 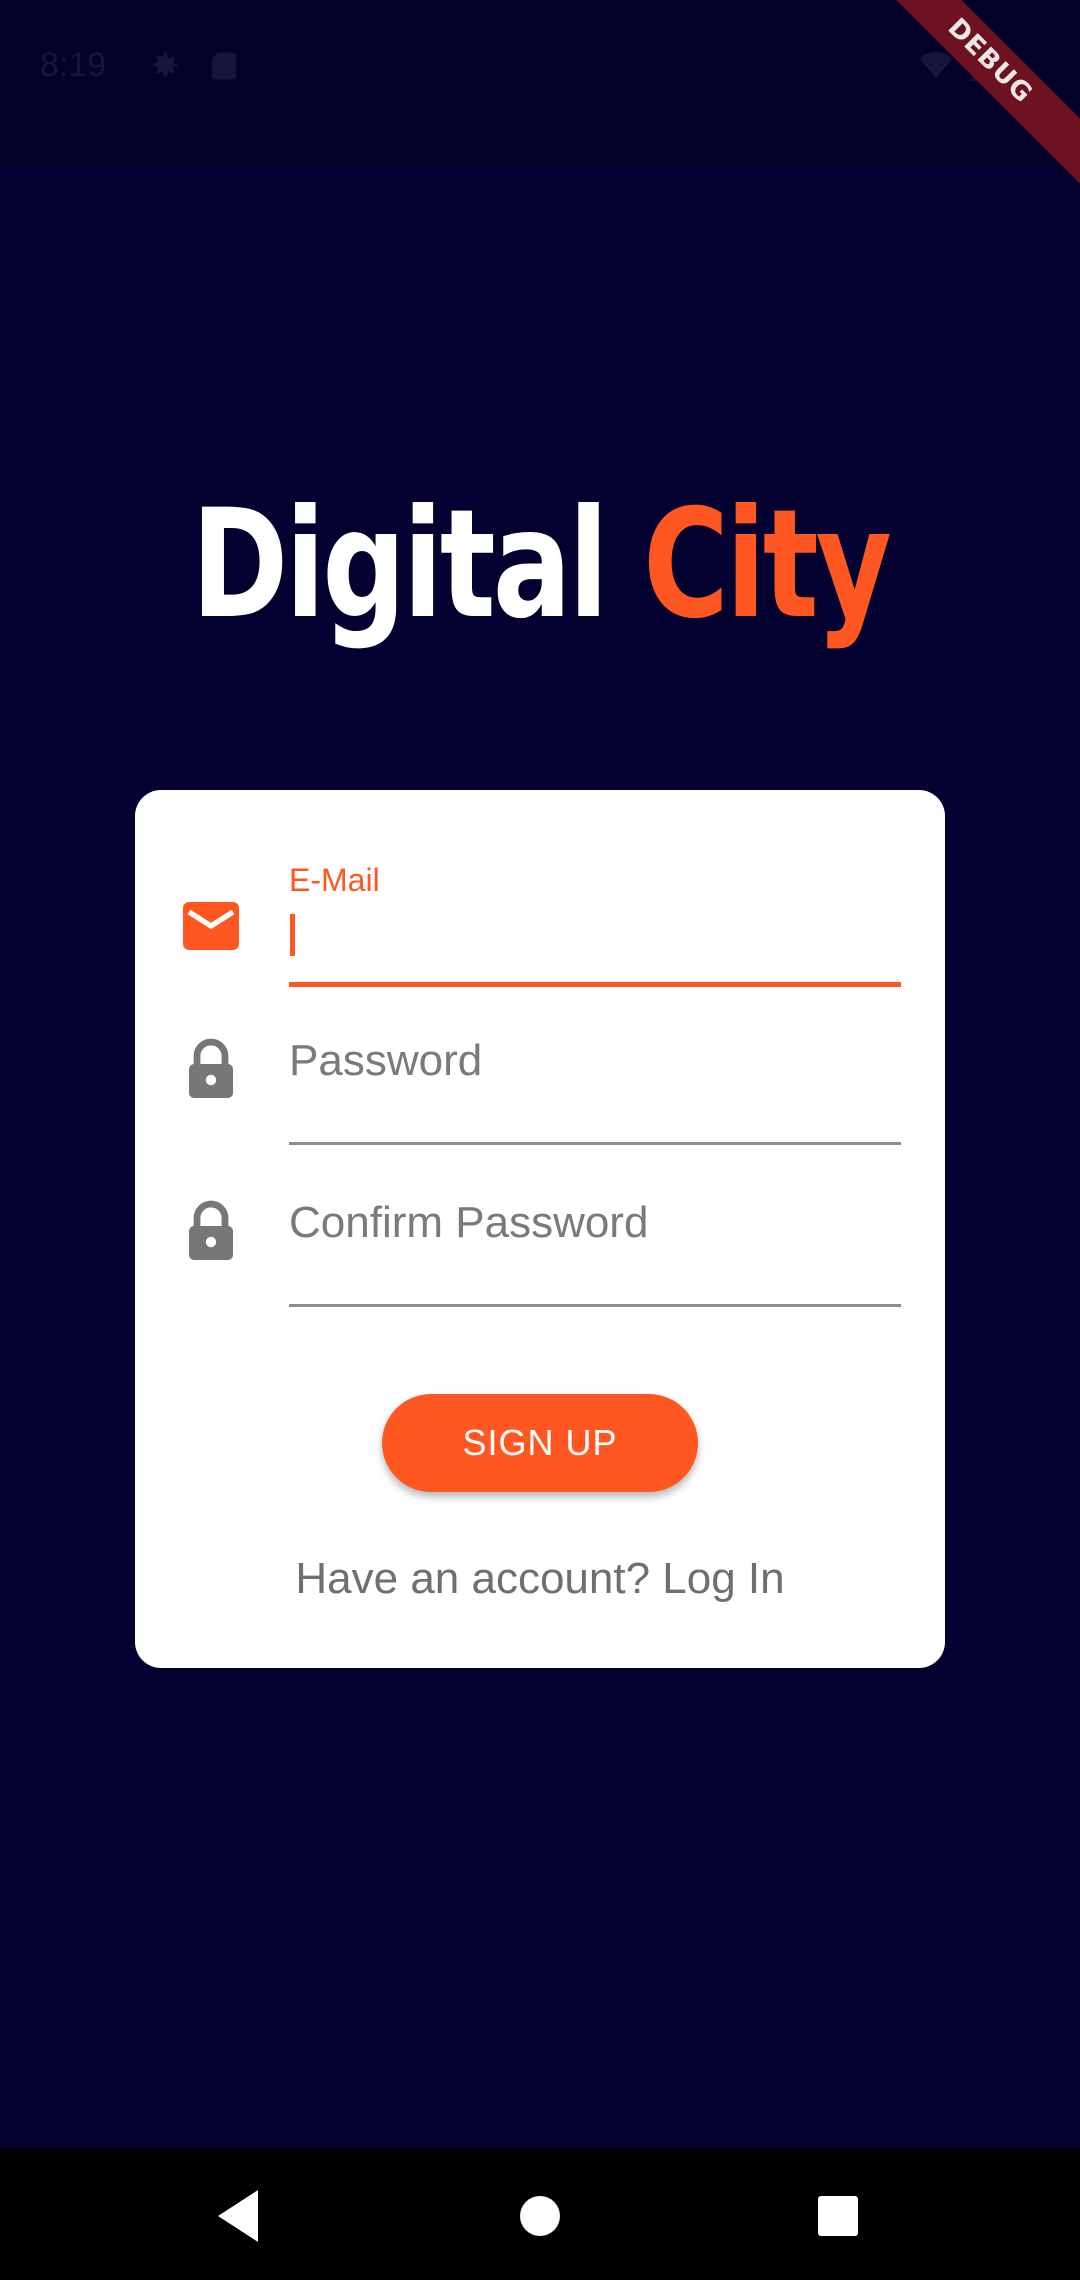 What do you see at coordinates (73, 65) in the screenshot?
I see `status-time: 8:19` at bounding box center [73, 65].